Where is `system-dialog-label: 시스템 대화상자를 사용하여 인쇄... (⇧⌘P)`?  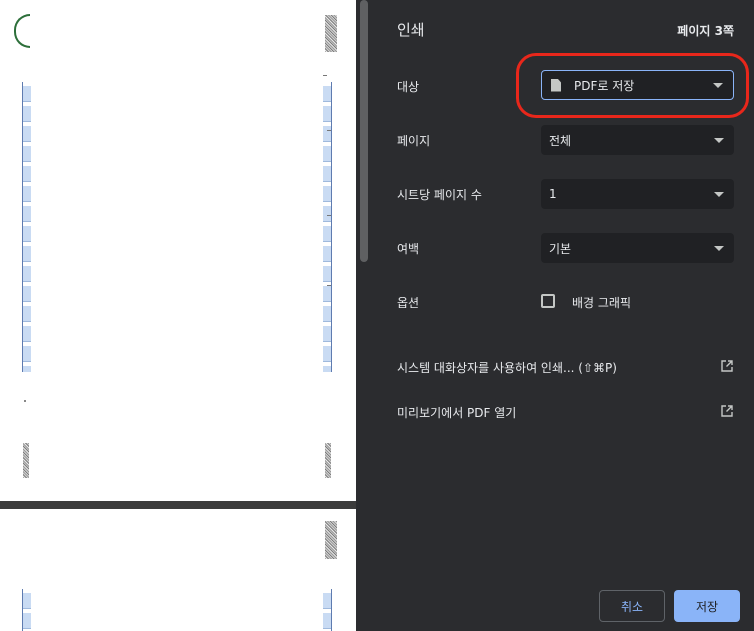 system-dialog-label: 시스템 대화상자를 사용하여 인쇄... (⇧⌘P) is located at coordinates (507, 368).